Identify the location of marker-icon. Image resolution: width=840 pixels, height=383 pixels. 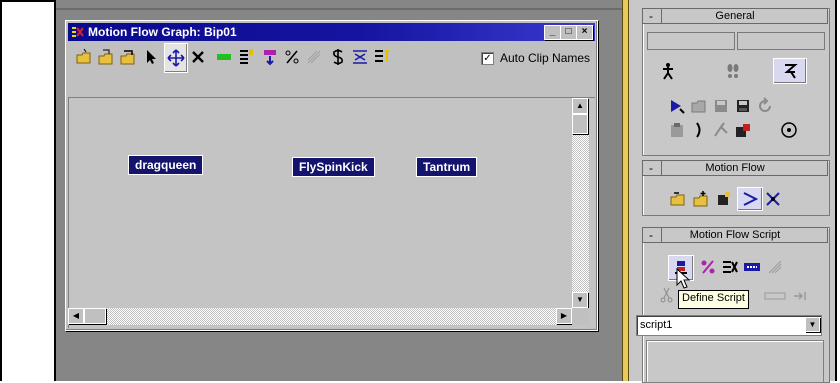
(270, 57).